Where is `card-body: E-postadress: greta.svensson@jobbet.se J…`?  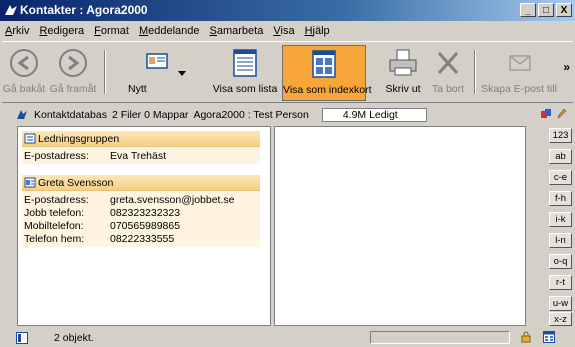
card-body: E-postadress: greta.svensson@jobbet.se J… is located at coordinates (141, 219).